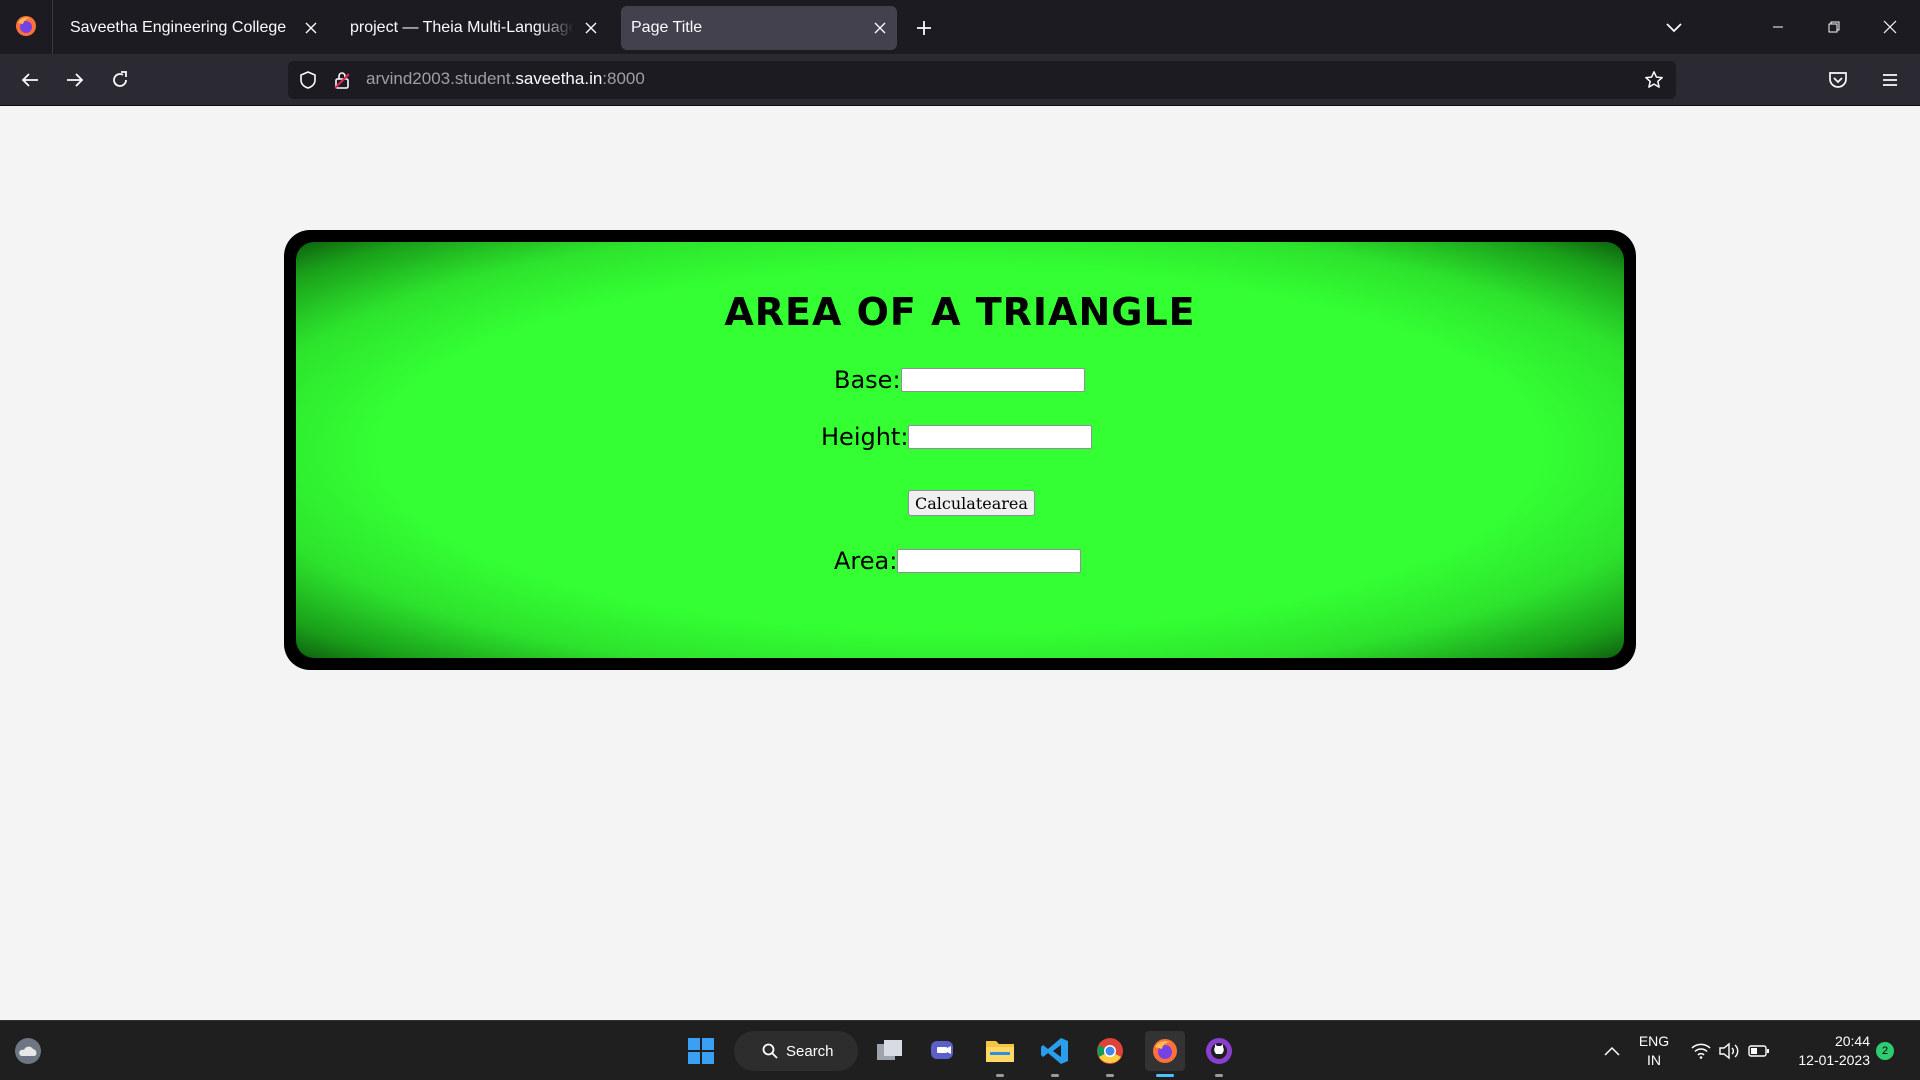 The width and height of the screenshot is (1920, 1080). I want to click on back-button, so click(30, 80).